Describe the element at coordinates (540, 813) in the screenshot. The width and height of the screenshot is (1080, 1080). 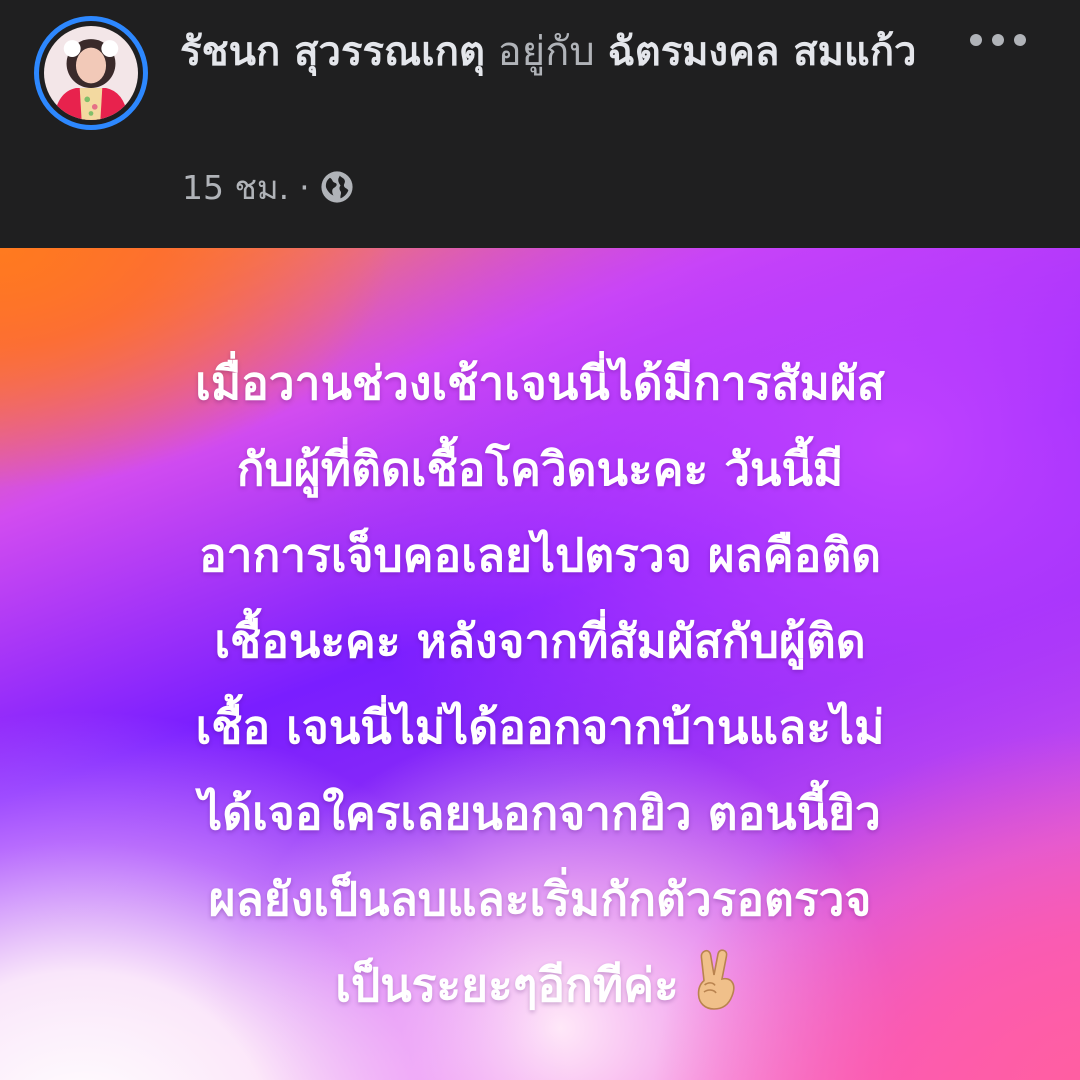
I see `status-line: ได้เจอใครเลยนอกจากยิว ตอนนี้ยิว` at that location.